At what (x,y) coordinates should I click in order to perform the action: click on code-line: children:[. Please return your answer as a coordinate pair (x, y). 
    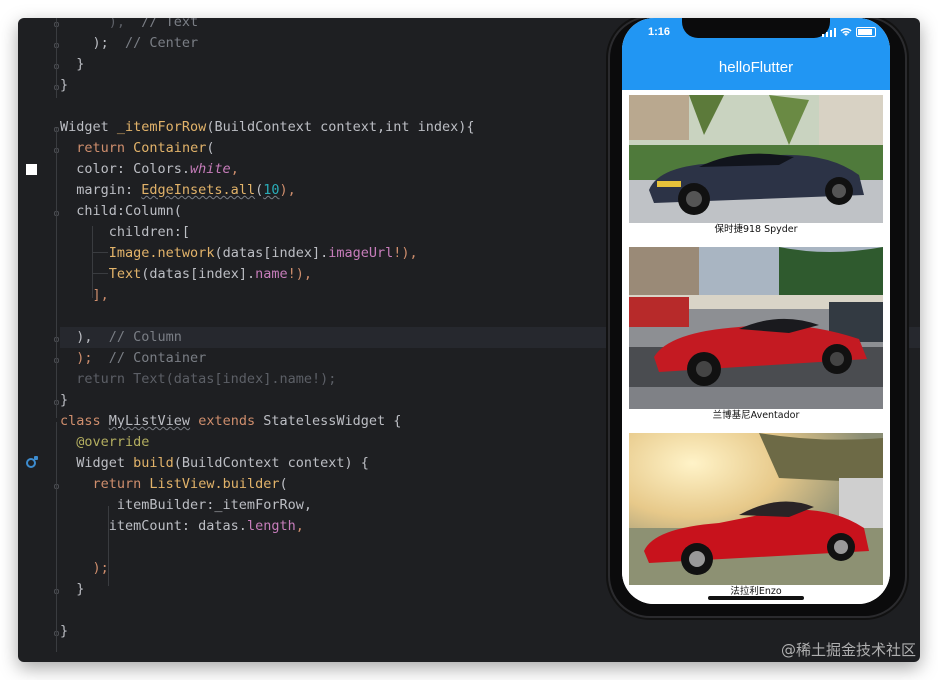
    Looking at the image, I should click on (125, 232).